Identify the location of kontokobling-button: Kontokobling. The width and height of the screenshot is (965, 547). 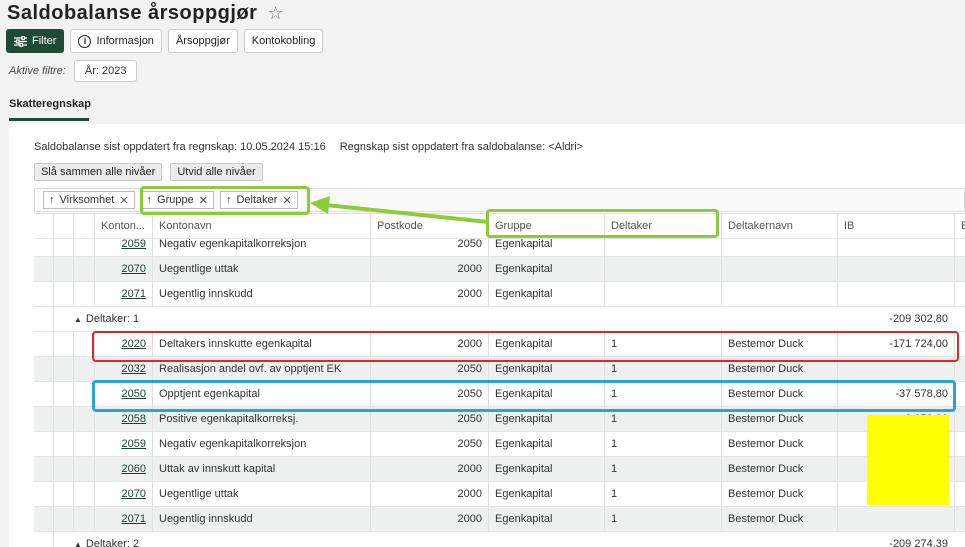
(283, 41).